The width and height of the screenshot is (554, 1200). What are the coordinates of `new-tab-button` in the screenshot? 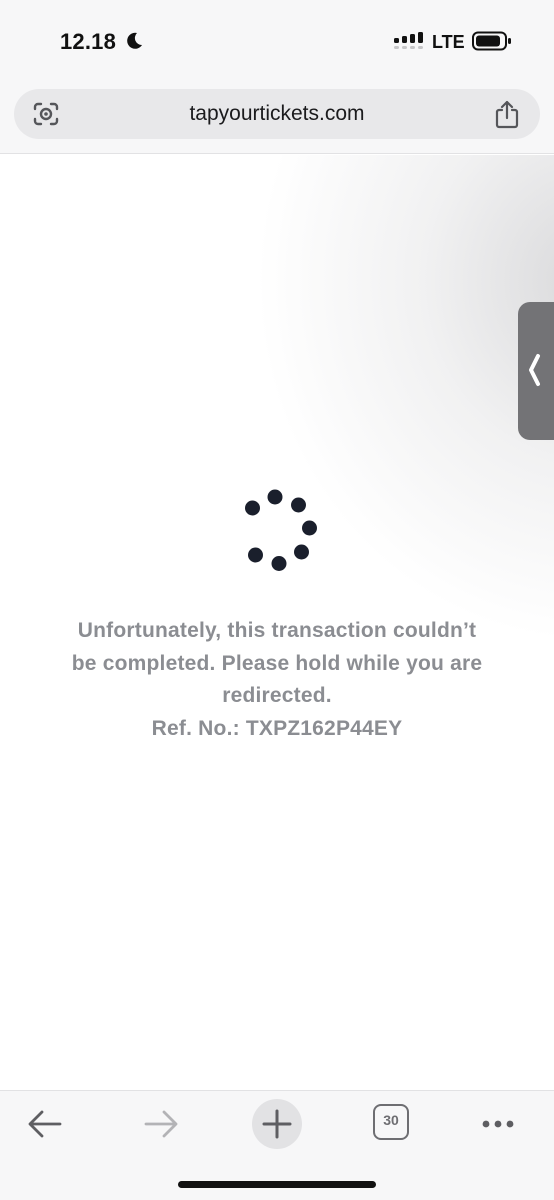 It's located at (277, 1124).